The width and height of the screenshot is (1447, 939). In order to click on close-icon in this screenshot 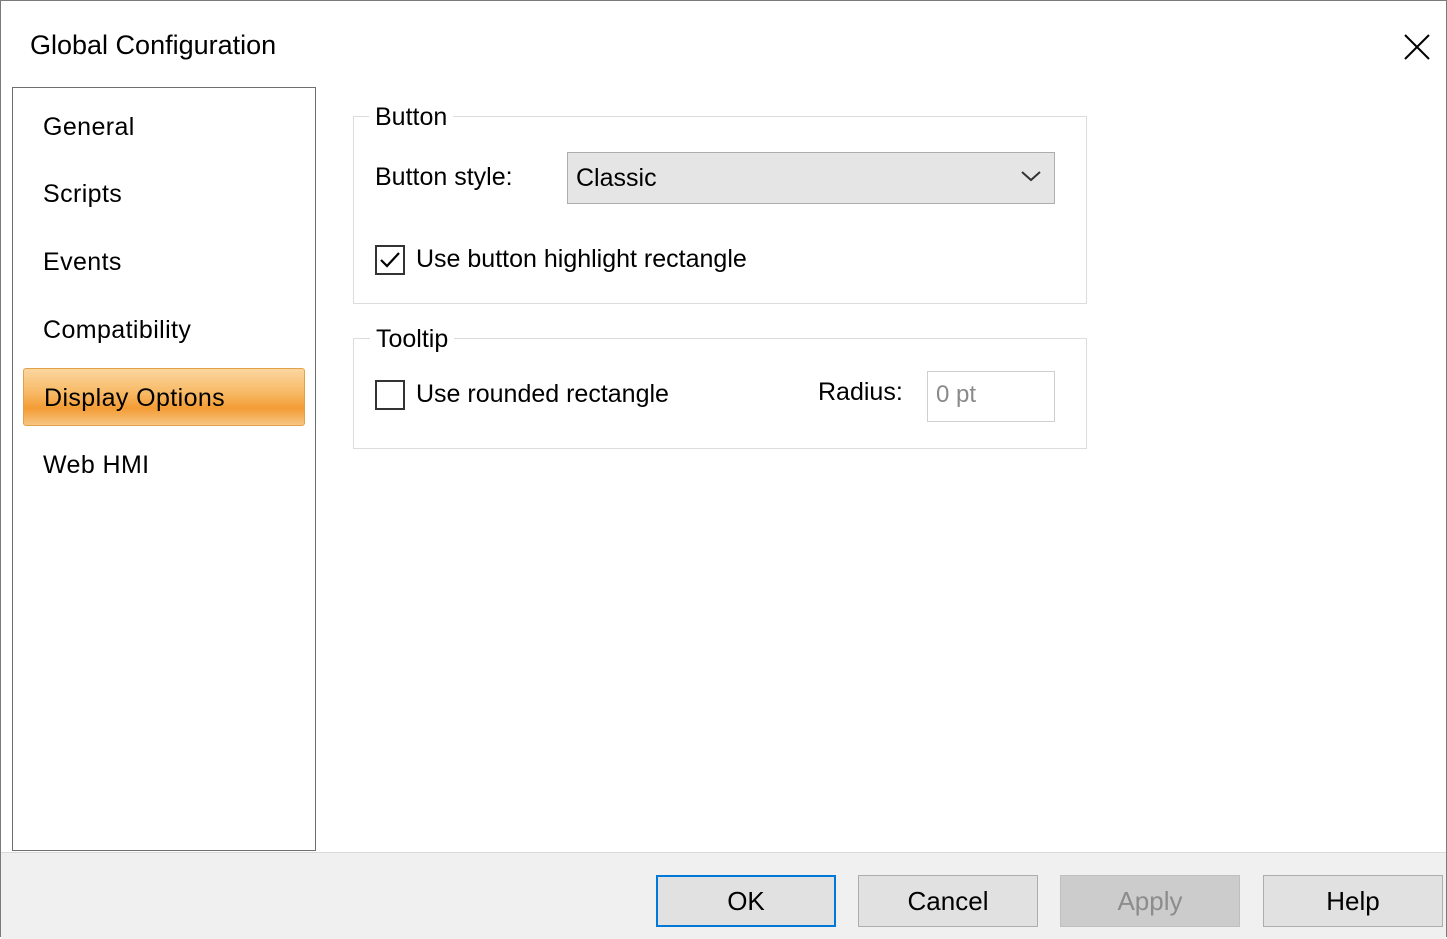, I will do `click(1417, 47)`.